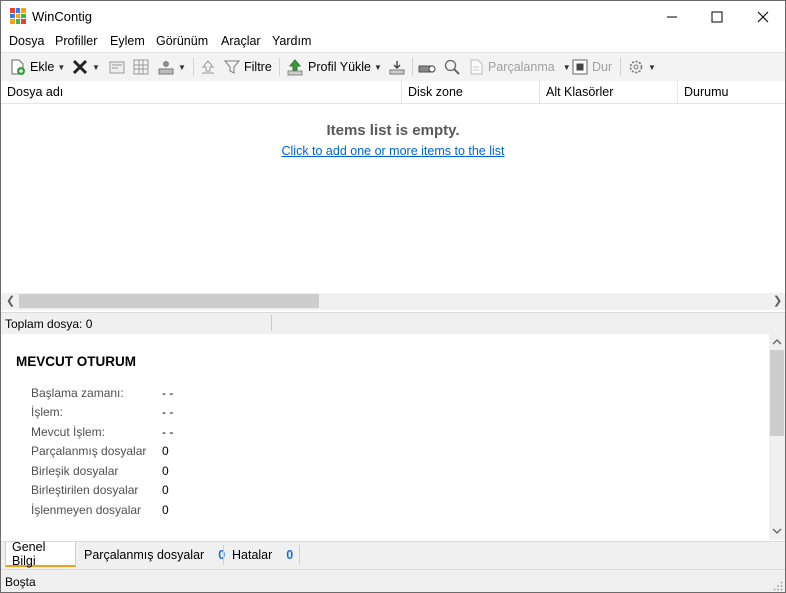  I want to click on status-text: Boşta, so click(20, 582).